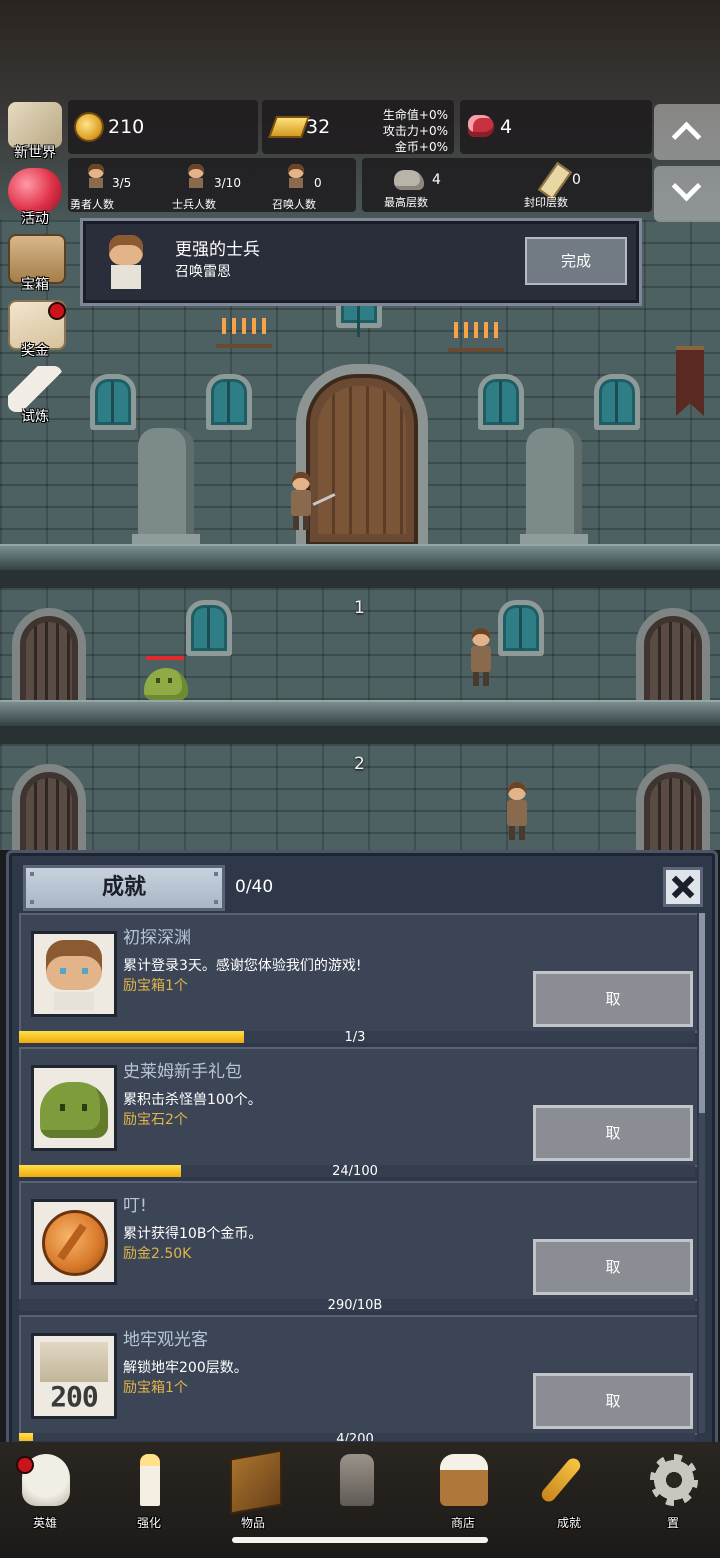 This screenshot has width=720, height=1558. I want to click on achievement-desc: 累积击杀怪兽100个。, so click(192, 1100).